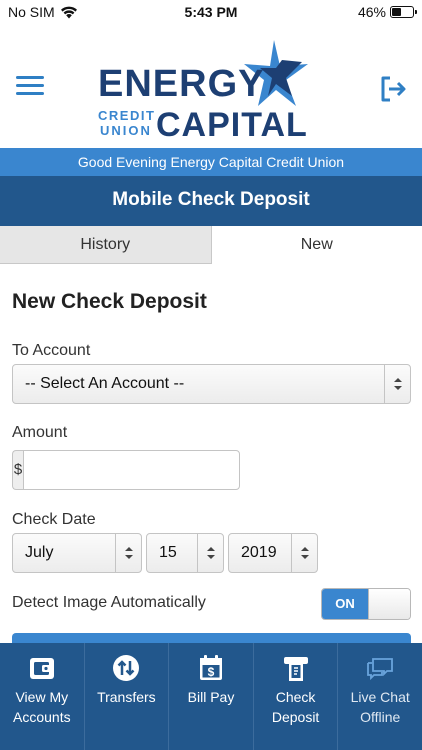 The width and height of the screenshot is (422, 750). What do you see at coordinates (106, 245) in the screenshot?
I see `tab-history: History` at bounding box center [106, 245].